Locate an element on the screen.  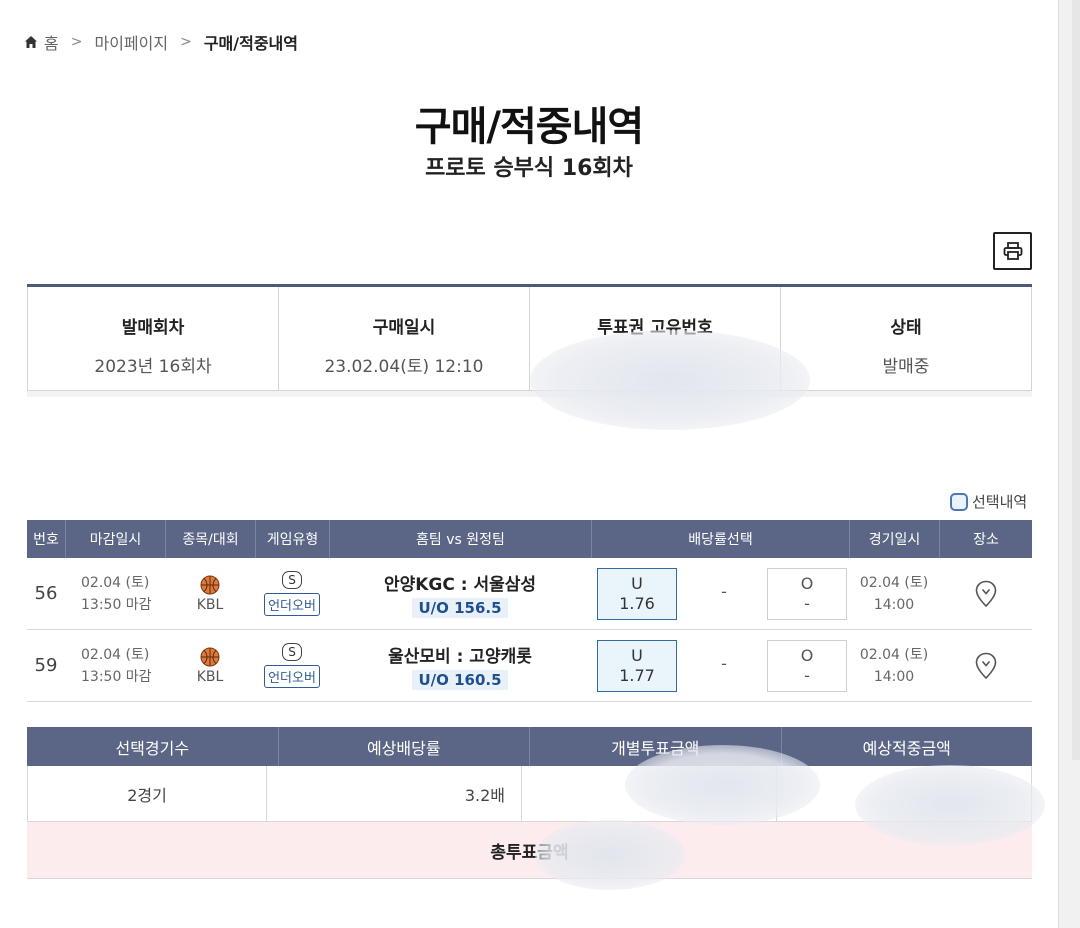
breadcrumb-mypage-link: 마이페이지 is located at coordinates (131, 42).